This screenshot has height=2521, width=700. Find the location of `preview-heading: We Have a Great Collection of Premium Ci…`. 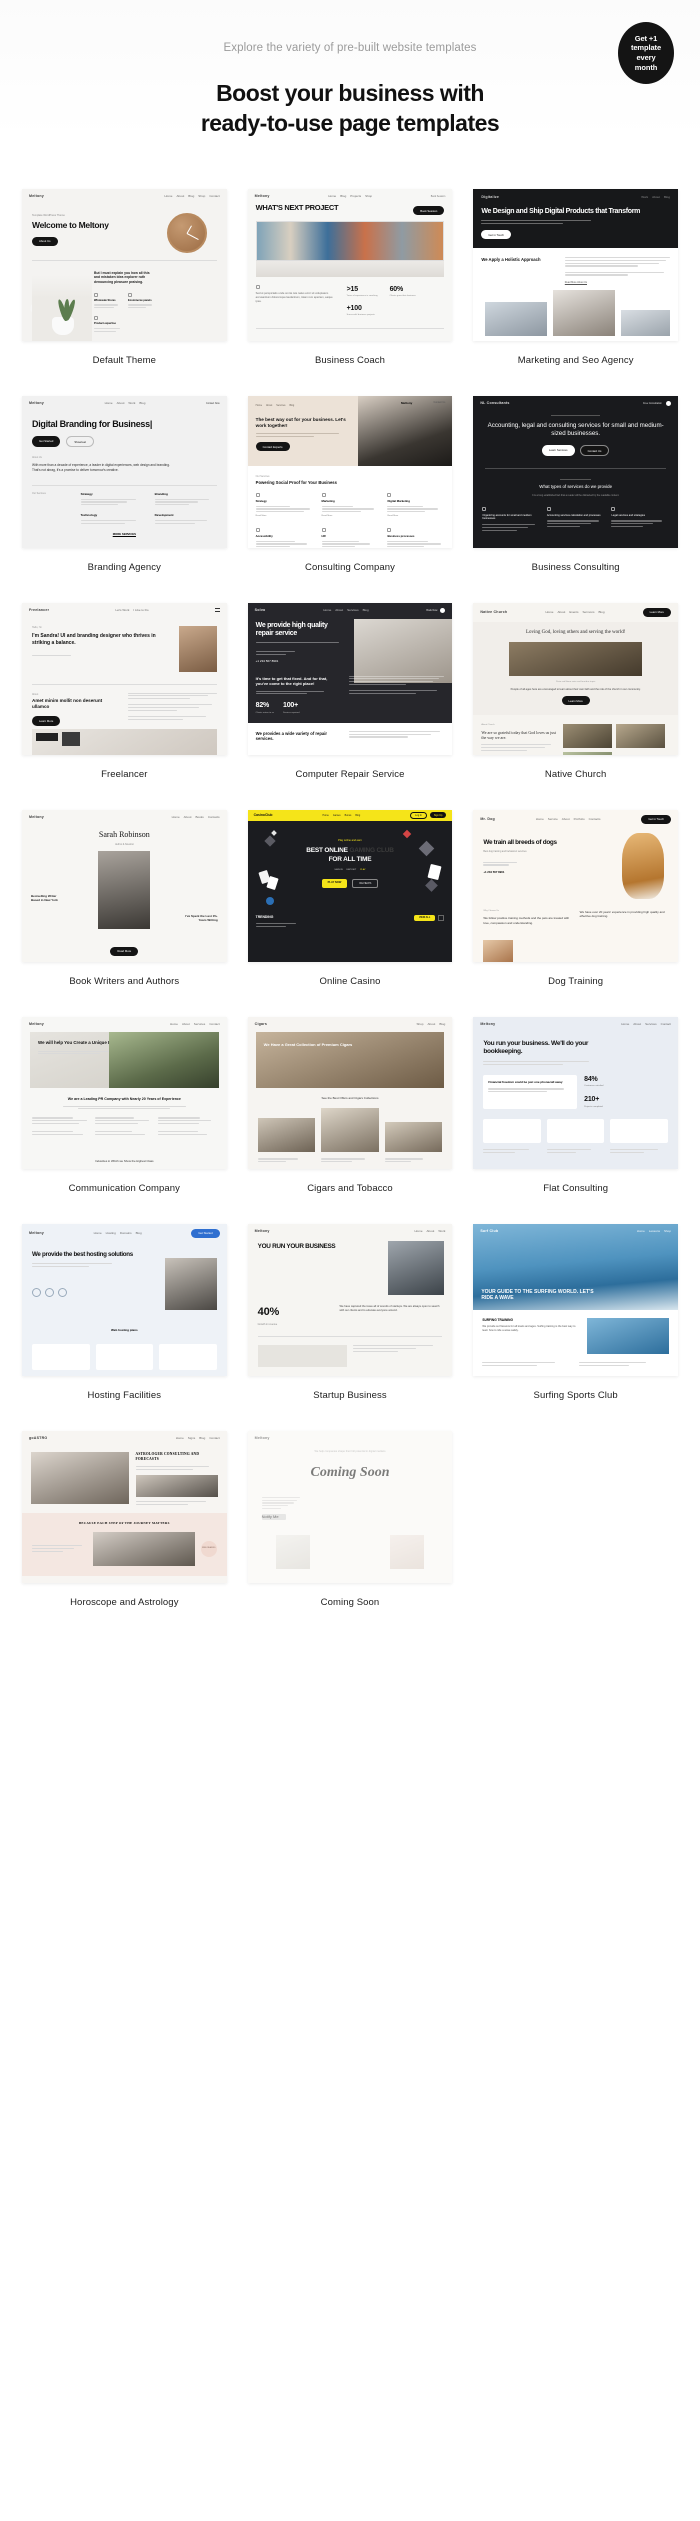

preview-heading: We Have a Great Collection of Premium Ci… is located at coordinates (308, 1045).